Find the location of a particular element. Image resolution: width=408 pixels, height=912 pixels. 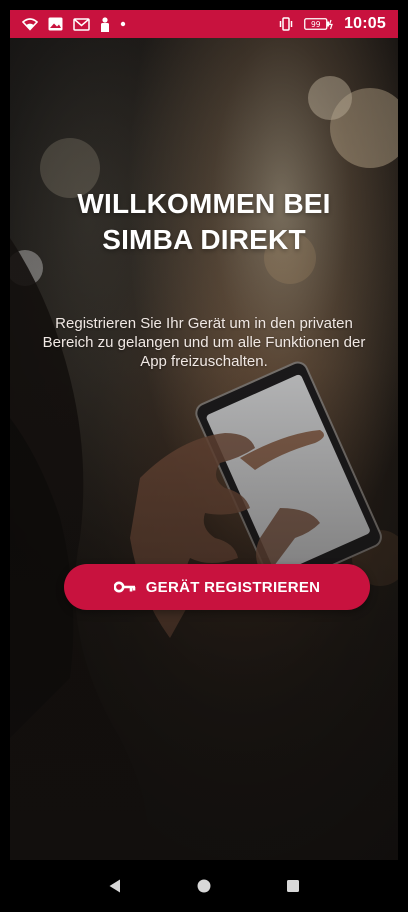

navigation-bar is located at coordinates (204, 886).